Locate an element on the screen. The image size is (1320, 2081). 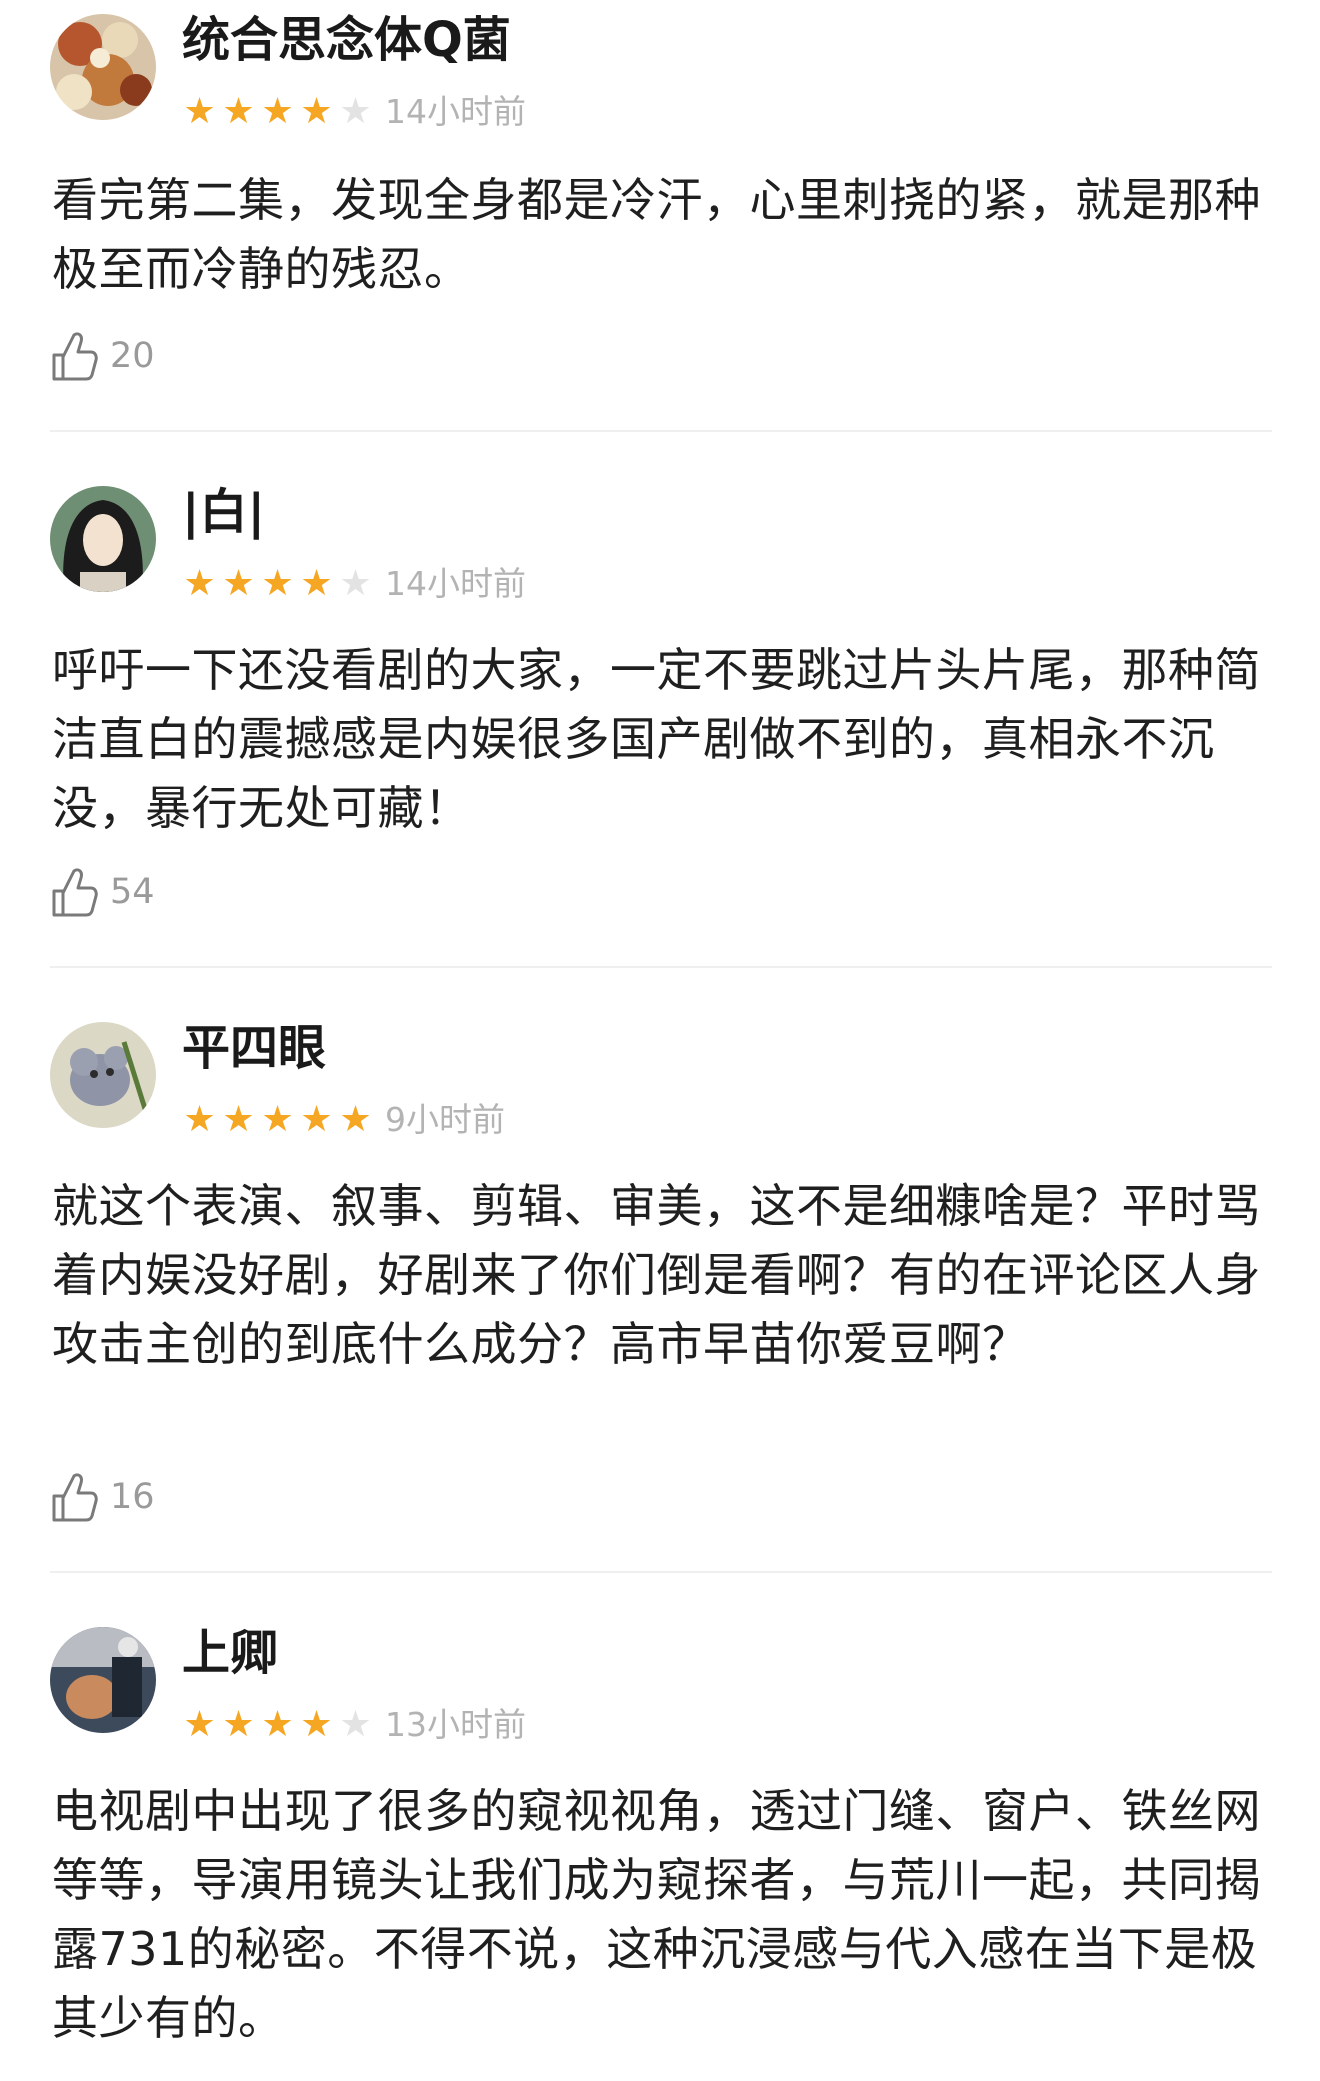
review-content: 看完第二集，发现全身都是冷汗，心里刺挠的紧，就是那种极至而冷静的残忍。 is located at coordinates (656, 234).